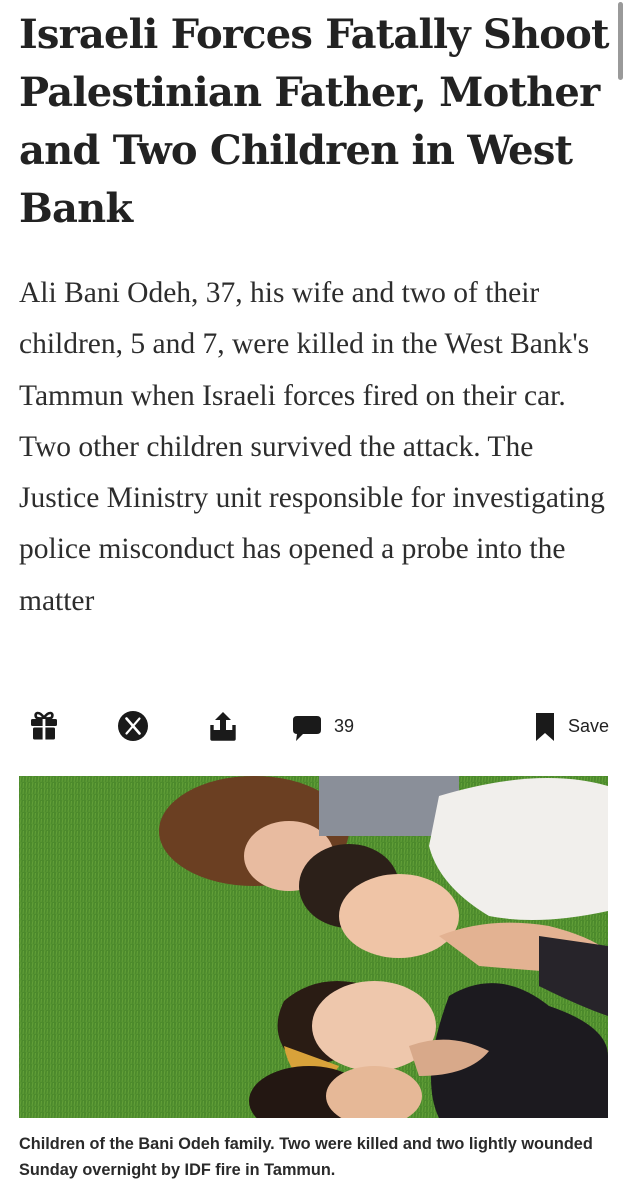 The width and height of the screenshot is (627, 1200). I want to click on share-button, so click(223, 726).